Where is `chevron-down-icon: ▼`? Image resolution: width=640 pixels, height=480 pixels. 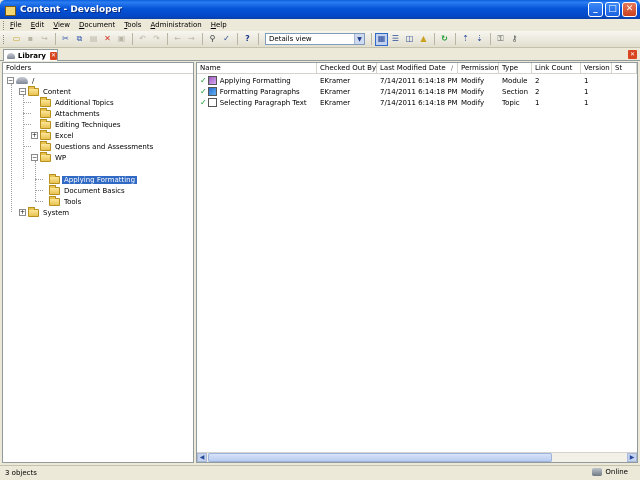 chevron-down-icon: ▼ is located at coordinates (359, 39).